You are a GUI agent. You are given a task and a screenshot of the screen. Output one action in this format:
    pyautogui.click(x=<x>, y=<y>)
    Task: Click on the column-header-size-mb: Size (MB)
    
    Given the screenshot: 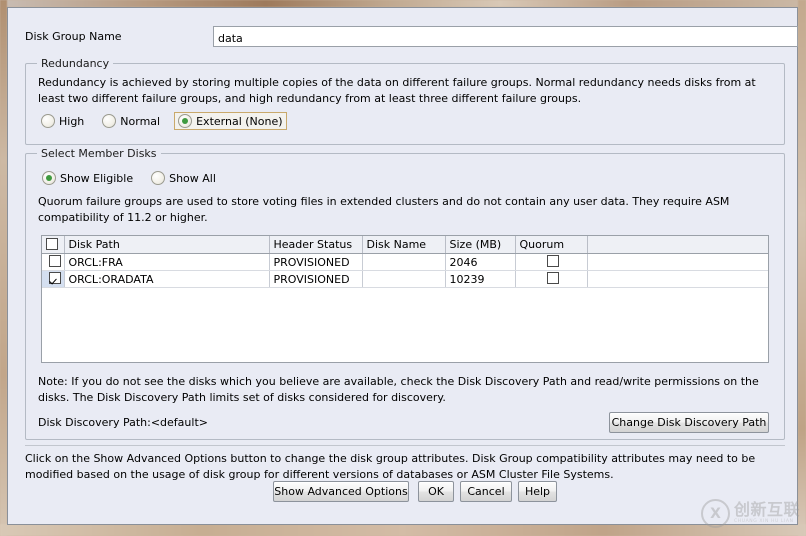 What is the action you would take?
    pyautogui.click(x=480, y=245)
    